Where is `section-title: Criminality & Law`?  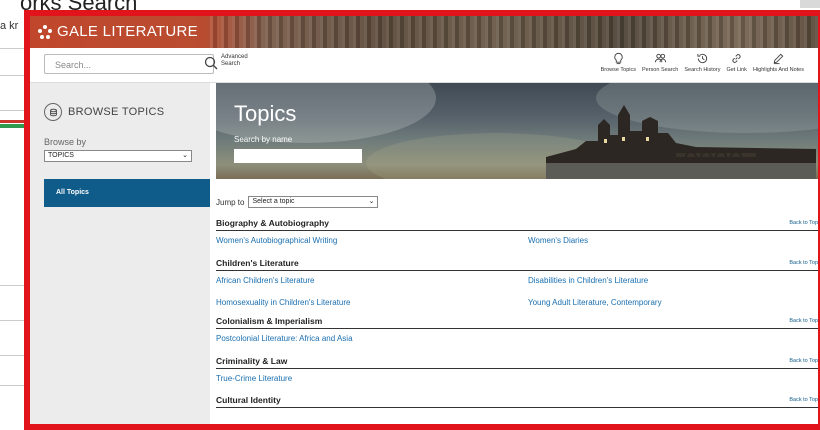 section-title: Criminality & Law is located at coordinates (252, 361).